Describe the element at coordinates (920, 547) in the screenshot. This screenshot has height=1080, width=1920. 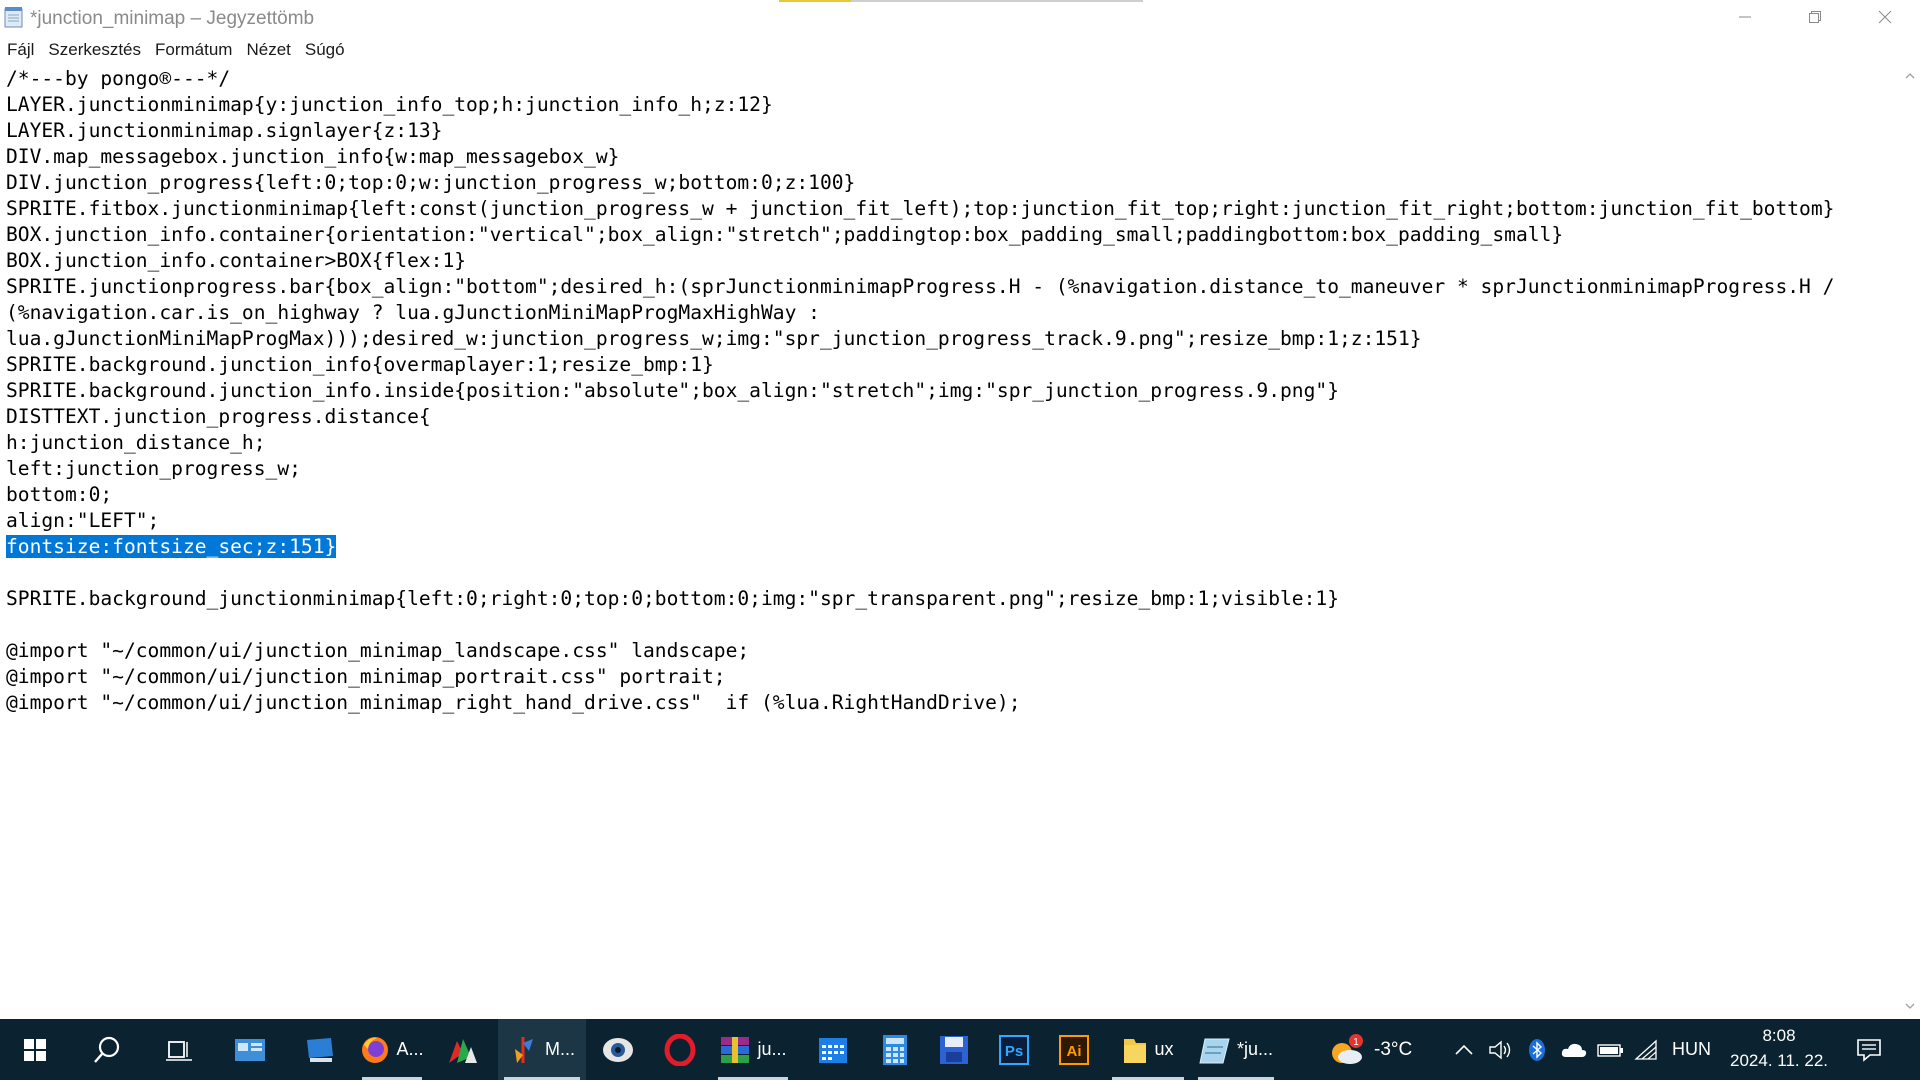
I see `editor-line: fontsize:fontsize_sec;z:151}` at that location.